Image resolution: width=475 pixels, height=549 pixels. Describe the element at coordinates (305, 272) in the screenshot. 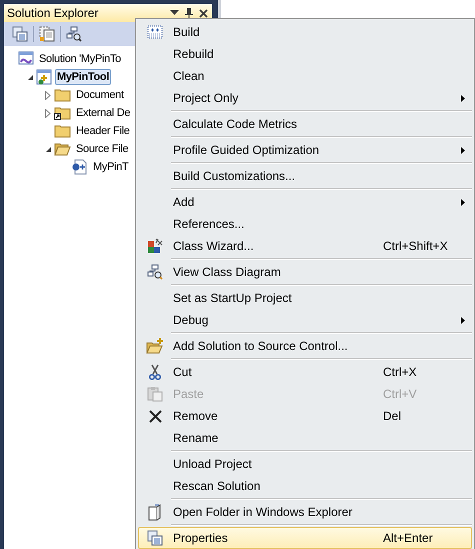

I see `menu-item: View Class Diagram` at that location.